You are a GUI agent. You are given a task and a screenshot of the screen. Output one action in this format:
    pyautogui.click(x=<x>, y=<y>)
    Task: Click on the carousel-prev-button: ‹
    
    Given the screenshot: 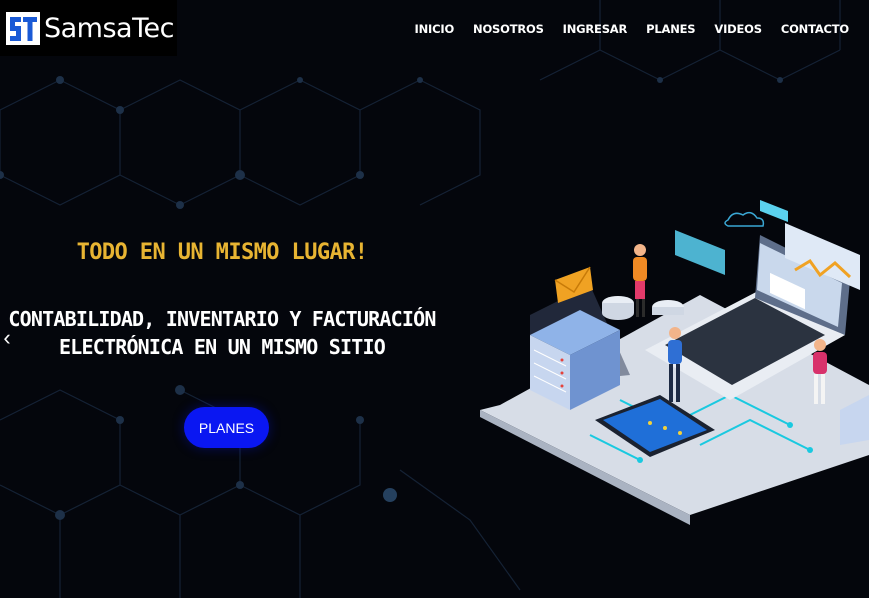 What is the action you would take?
    pyautogui.click(x=7, y=338)
    